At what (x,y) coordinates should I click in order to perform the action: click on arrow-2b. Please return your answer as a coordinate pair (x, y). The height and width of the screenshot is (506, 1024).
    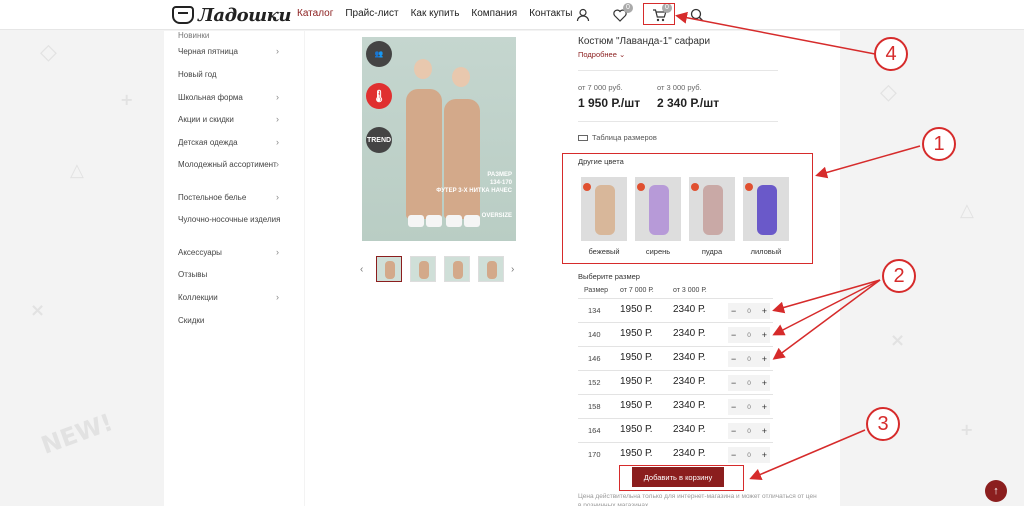
    Looking at the image, I should click on (826, 307).